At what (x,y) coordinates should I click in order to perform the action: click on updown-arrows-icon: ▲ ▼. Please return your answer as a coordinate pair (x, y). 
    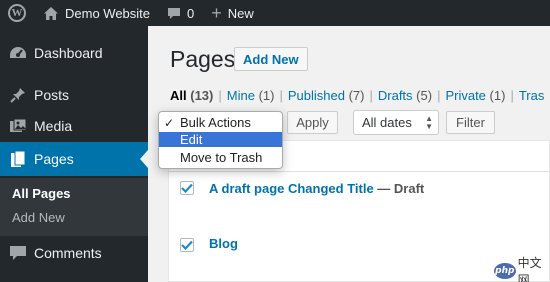
    Looking at the image, I should click on (429, 122).